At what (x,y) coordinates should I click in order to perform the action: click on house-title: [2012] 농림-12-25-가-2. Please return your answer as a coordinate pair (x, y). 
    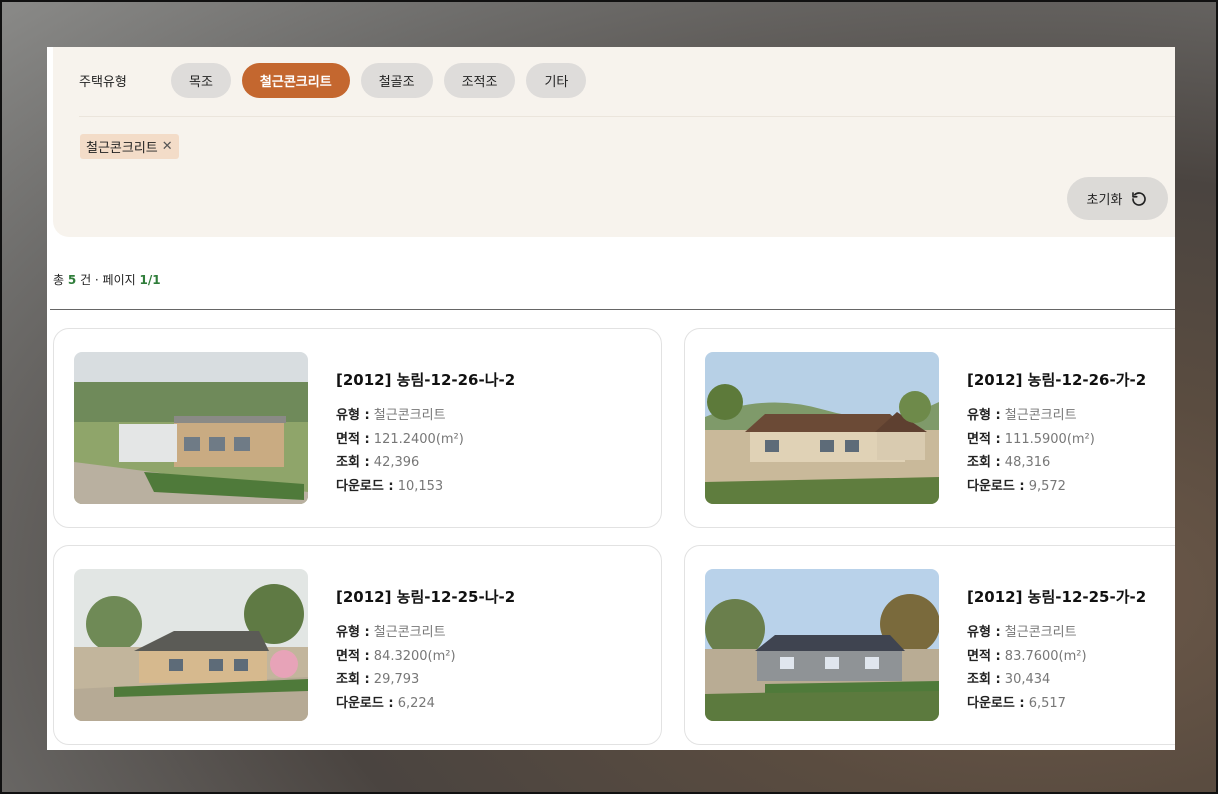
    Looking at the image, I should click on (1056, 596).